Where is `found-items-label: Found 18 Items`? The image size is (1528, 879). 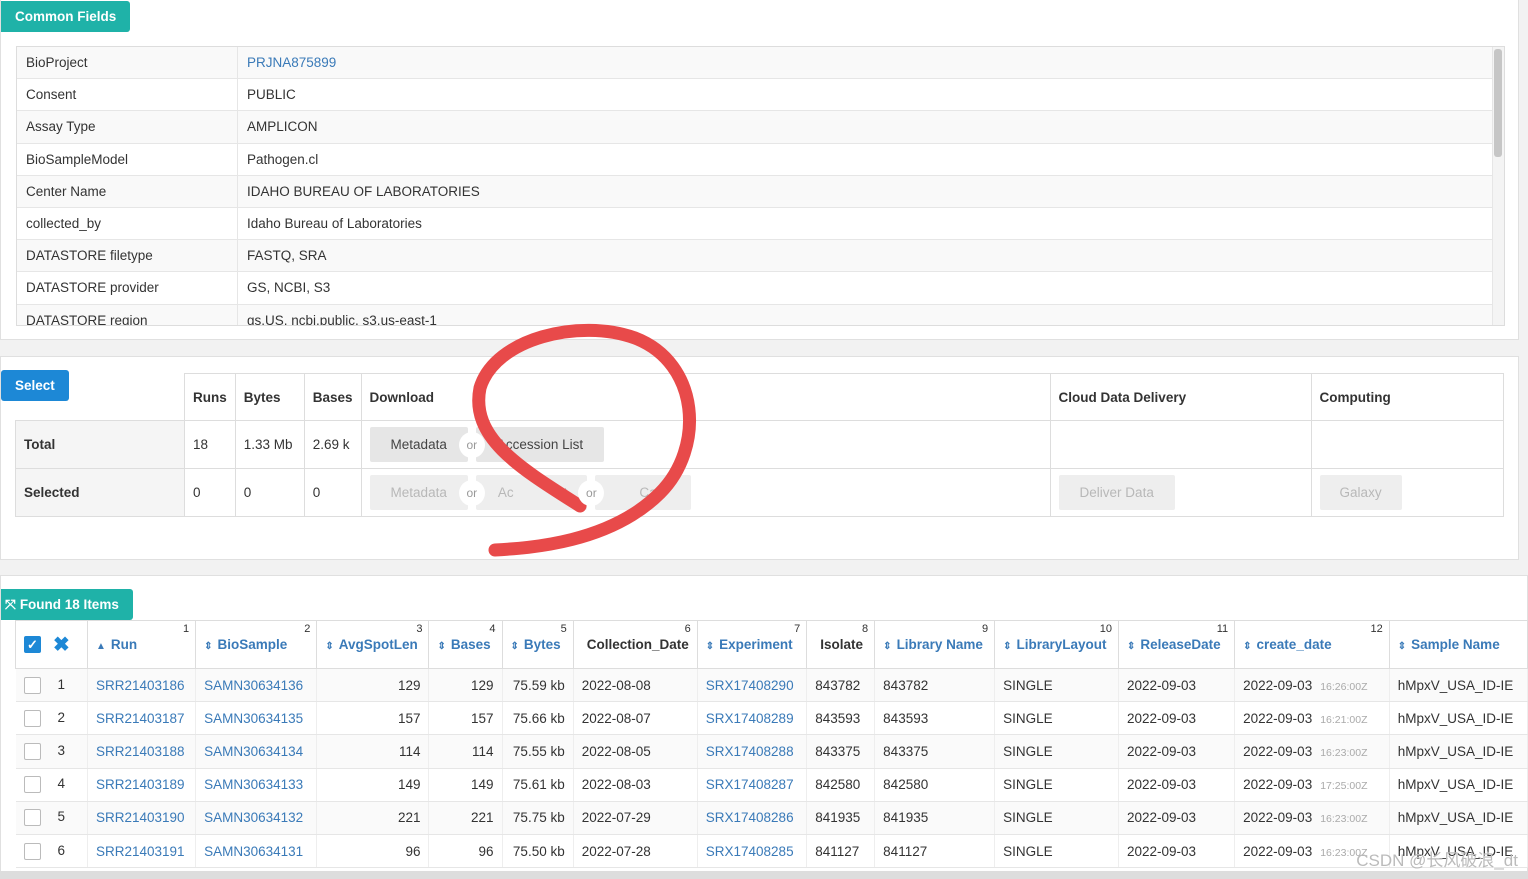
found-items-label: Found 18 Items is located at coordinates (69, 604).